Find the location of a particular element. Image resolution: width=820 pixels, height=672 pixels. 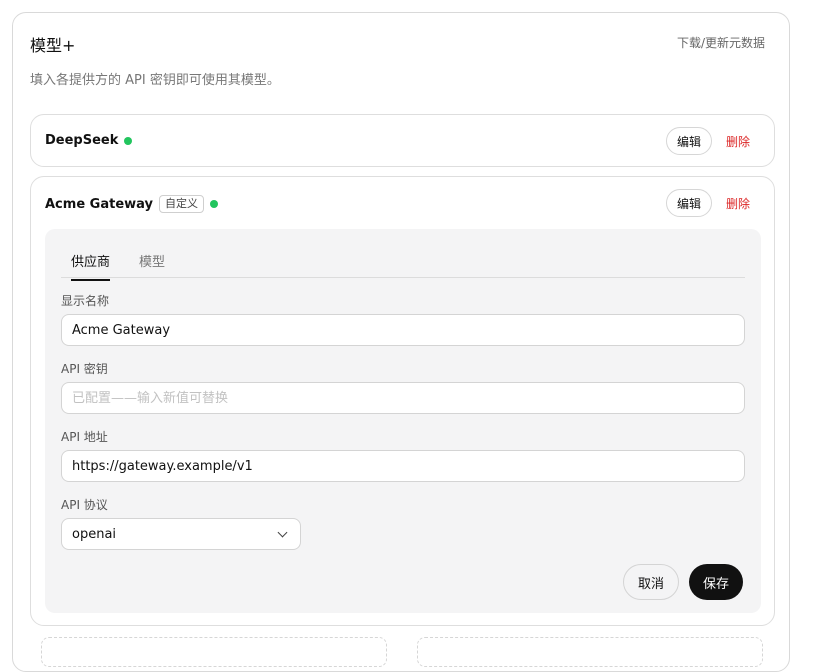

update-metadata-link: 下载/更新元数据 is located at coordinates (721, 42).